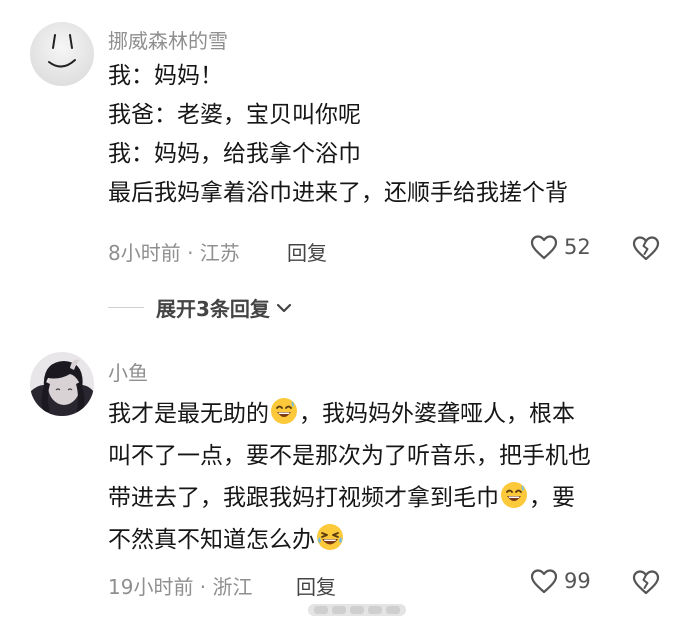 Image resolution: width=690 pixels, height=629 pixels. Describe the element at coordinates (180, 587) in the screenshot. I see `comment-meta: 19小时前 · 浙江` at that location.